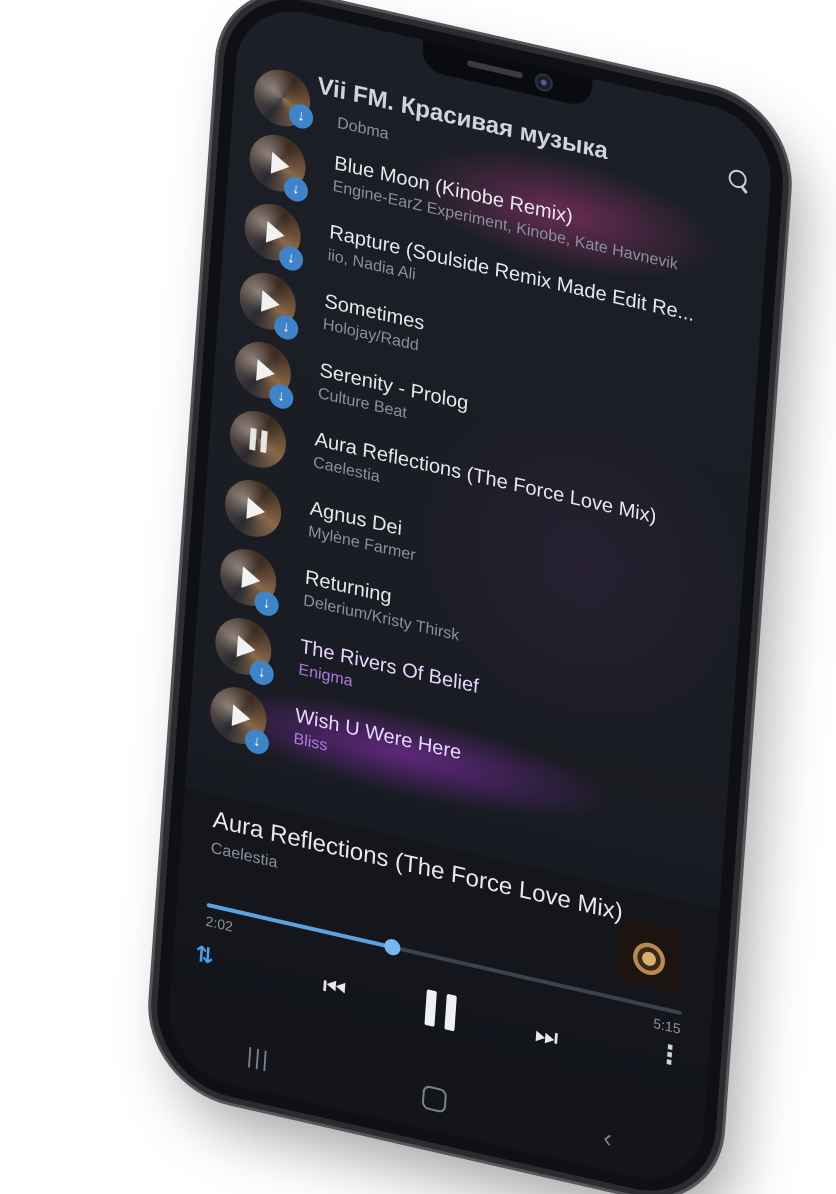  Describe the element at coordinates (649, 955) in the screenshot. I see `now-playing-cover` at that location.